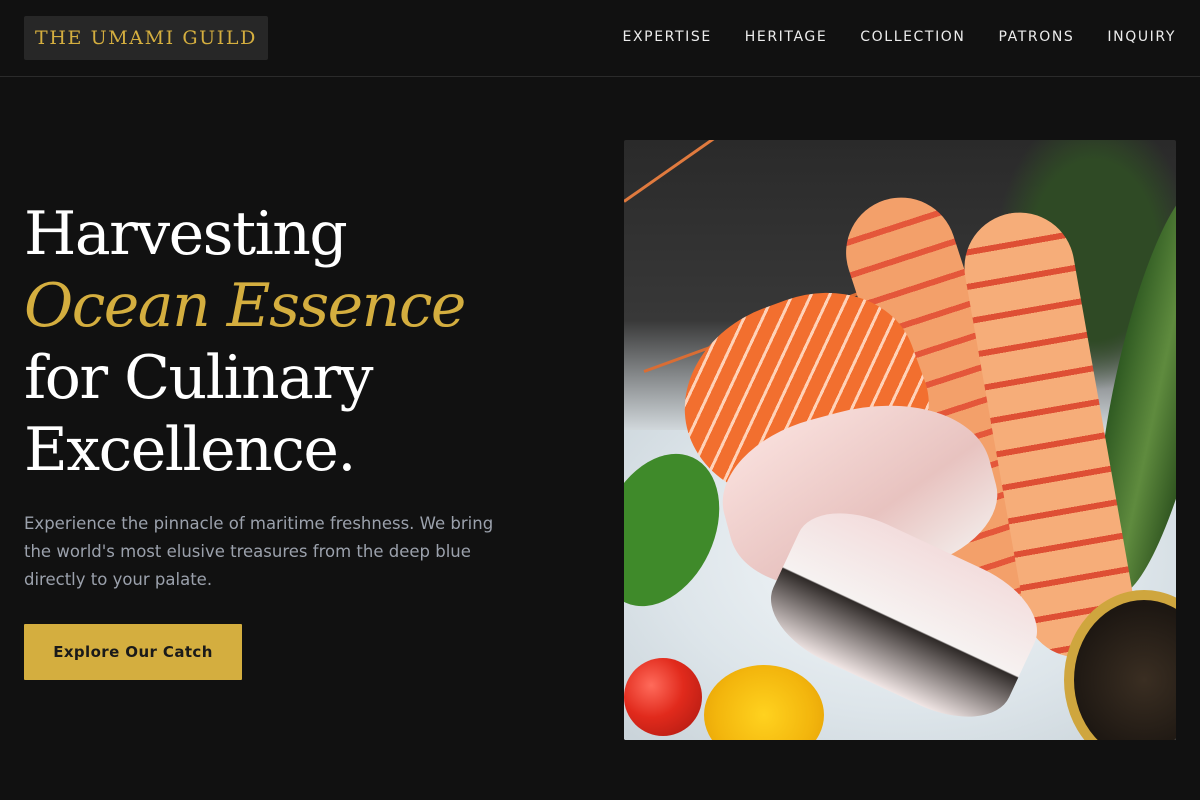 This screenshot has width=1200, height=800. Describe the element at coordinates (912, 37) in the screenshot. I see `nav-link-collection: COLLECTION` at that location.